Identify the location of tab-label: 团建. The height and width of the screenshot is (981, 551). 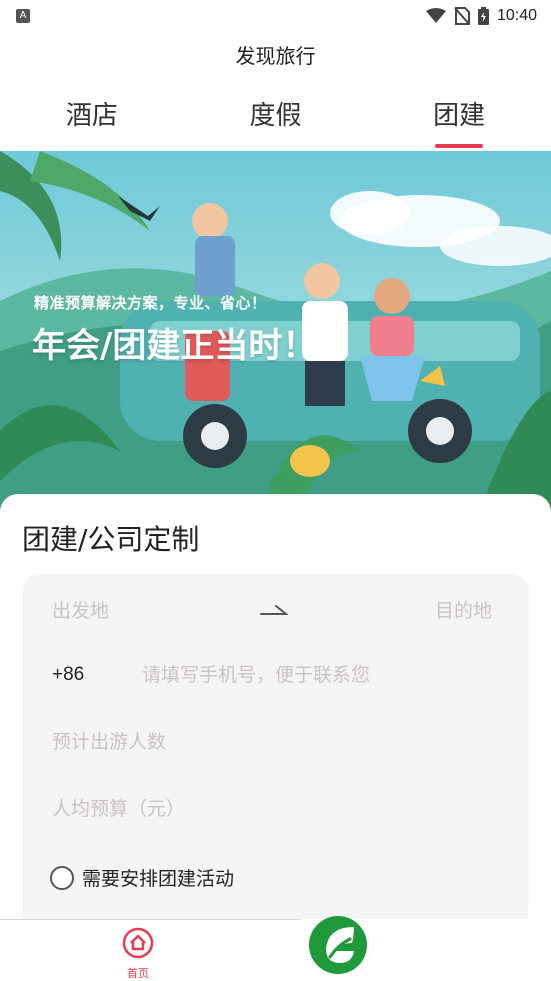
(459, 116).